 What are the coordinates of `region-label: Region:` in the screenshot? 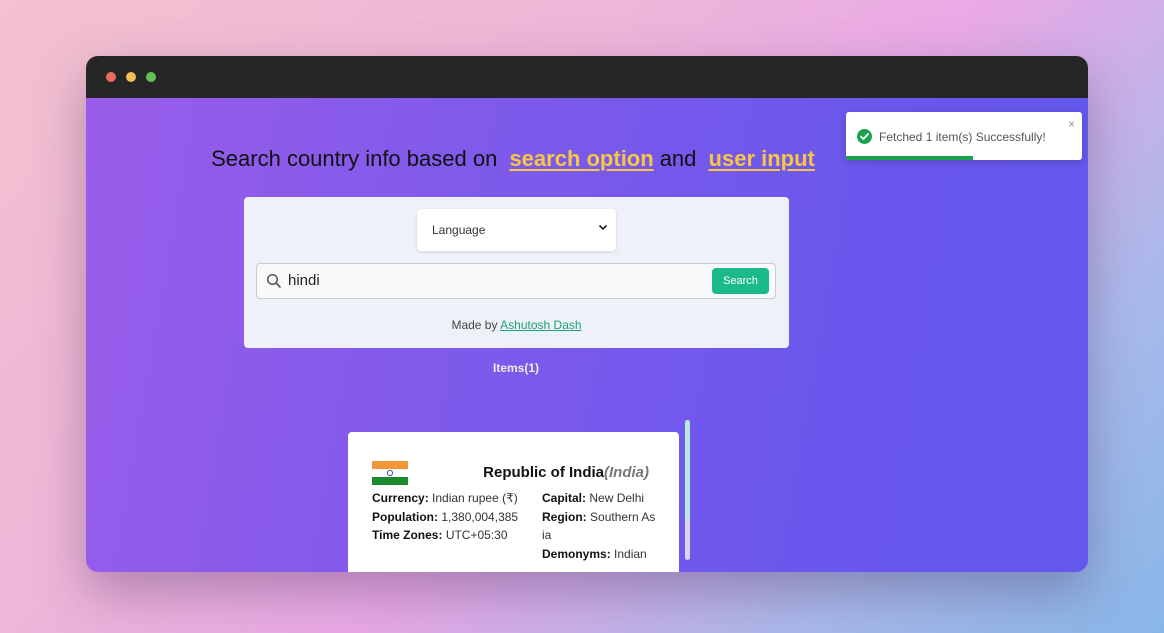 It's located at (564, 516).